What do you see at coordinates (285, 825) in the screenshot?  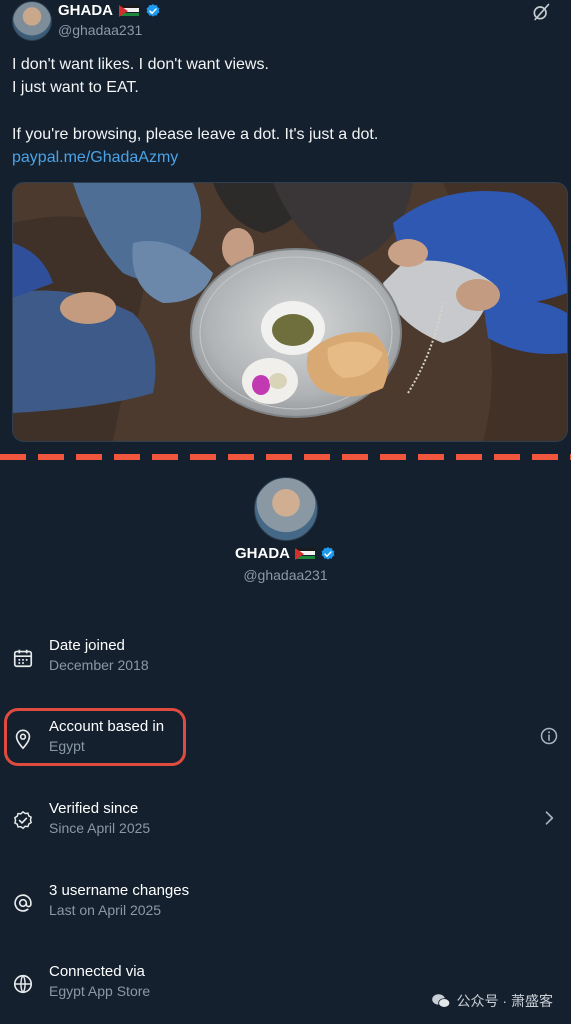 I see `info-verified-since: Verified since Since April 2025` at bounding box center [285, 825].